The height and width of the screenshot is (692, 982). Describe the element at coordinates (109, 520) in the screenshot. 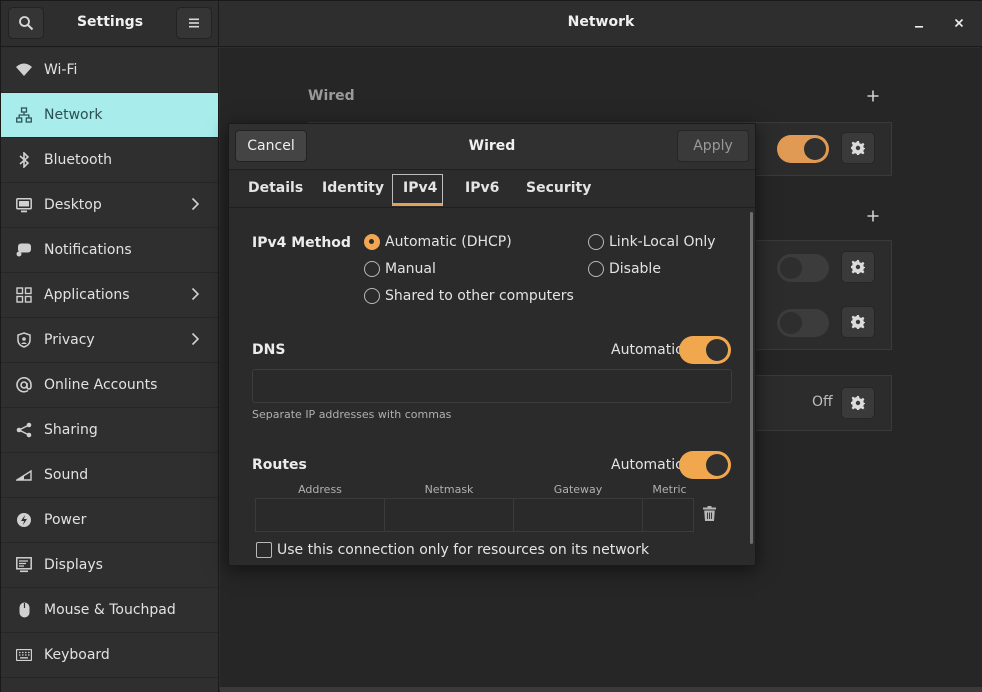

I see `sidebar-item-power: Power` at that location.